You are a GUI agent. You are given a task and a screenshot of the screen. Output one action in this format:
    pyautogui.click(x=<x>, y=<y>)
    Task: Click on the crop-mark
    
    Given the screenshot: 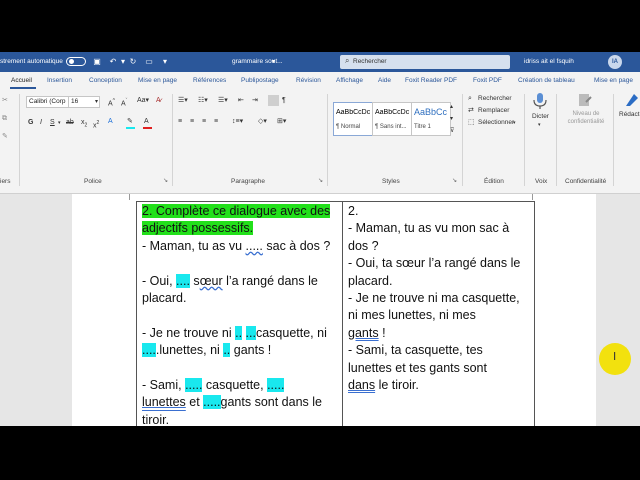 What is the action you would take?
    pyautogui.click(x=535, y=197)
    